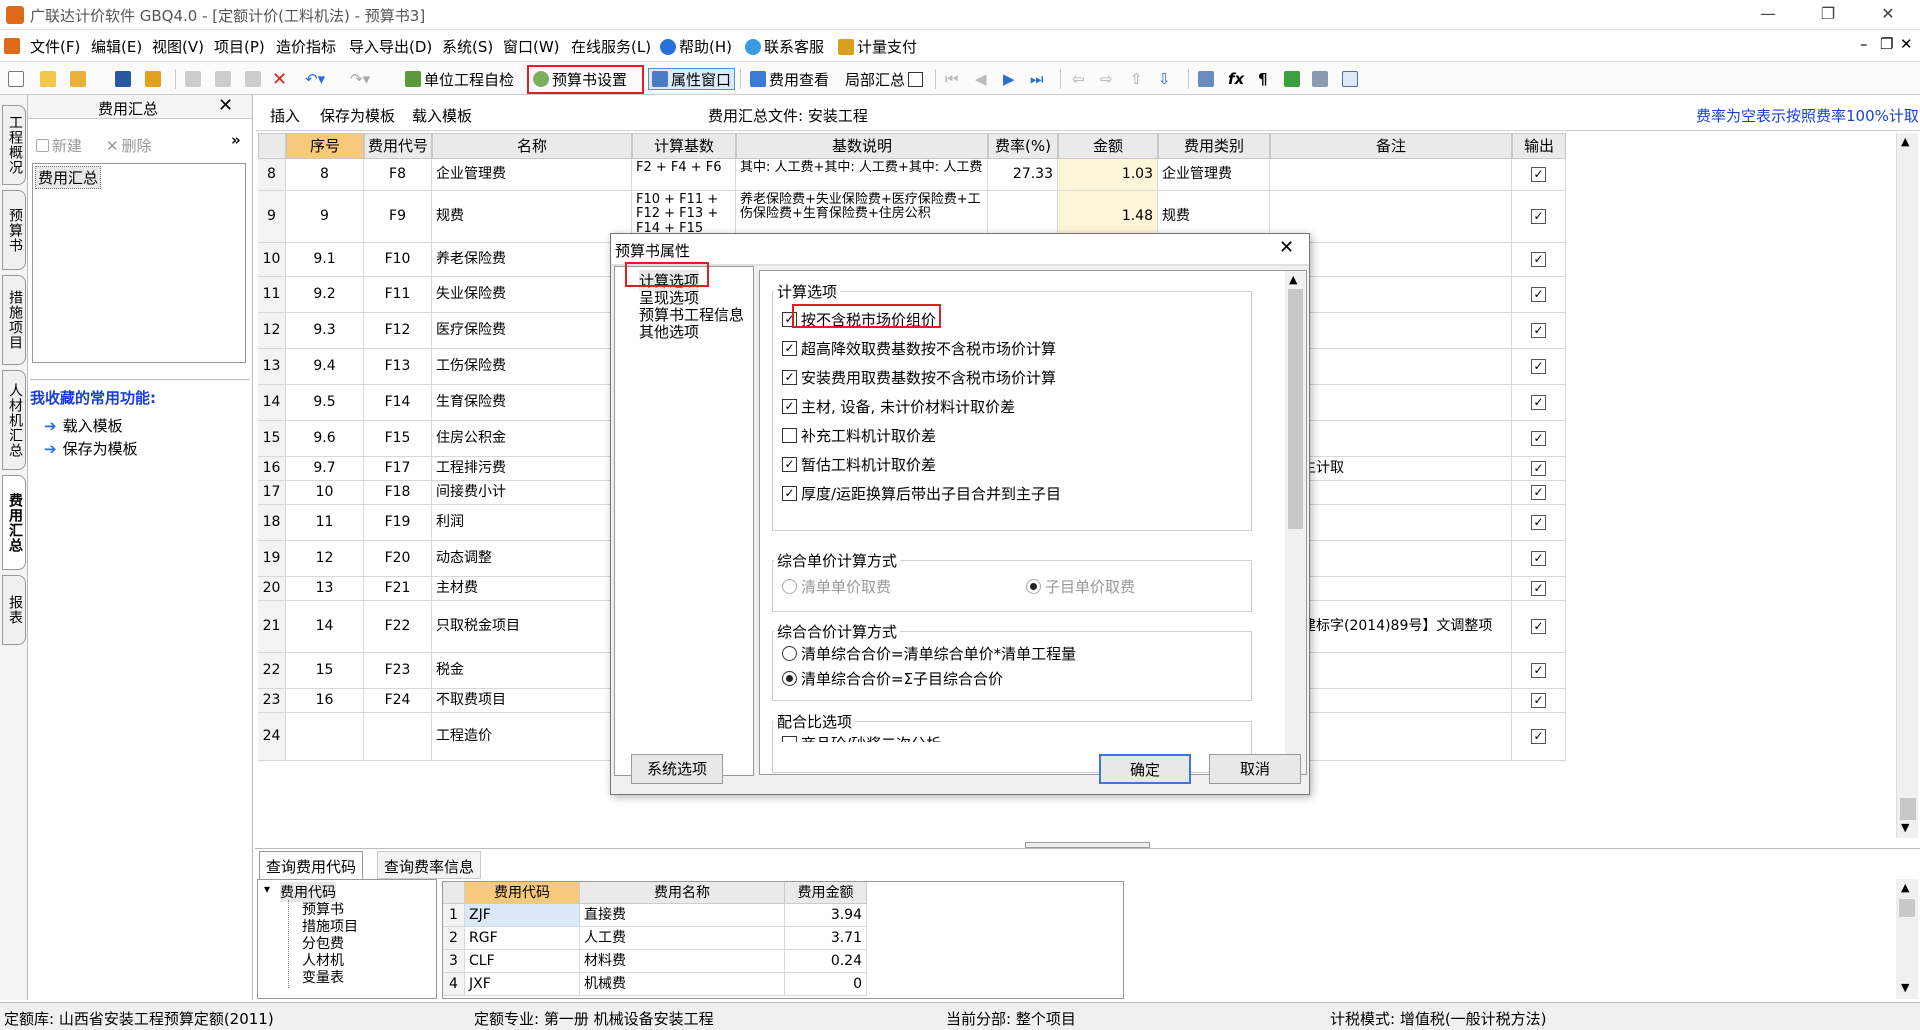  I want to click on dialog-scrollbar: ▲ ▼, so click(1295, 522).